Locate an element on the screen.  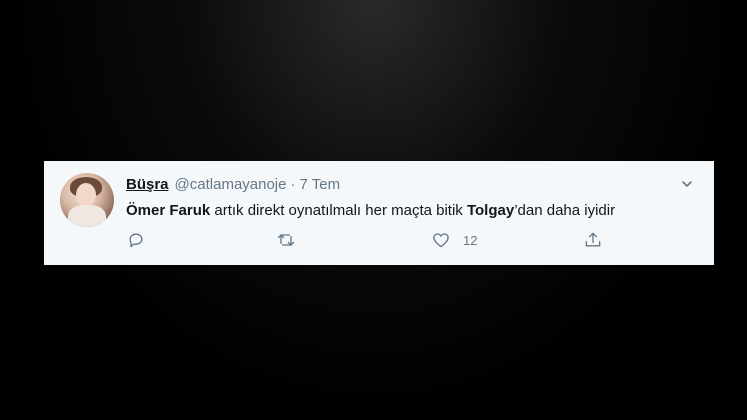
display-name: Büşra is located at coordinates (147, 184).